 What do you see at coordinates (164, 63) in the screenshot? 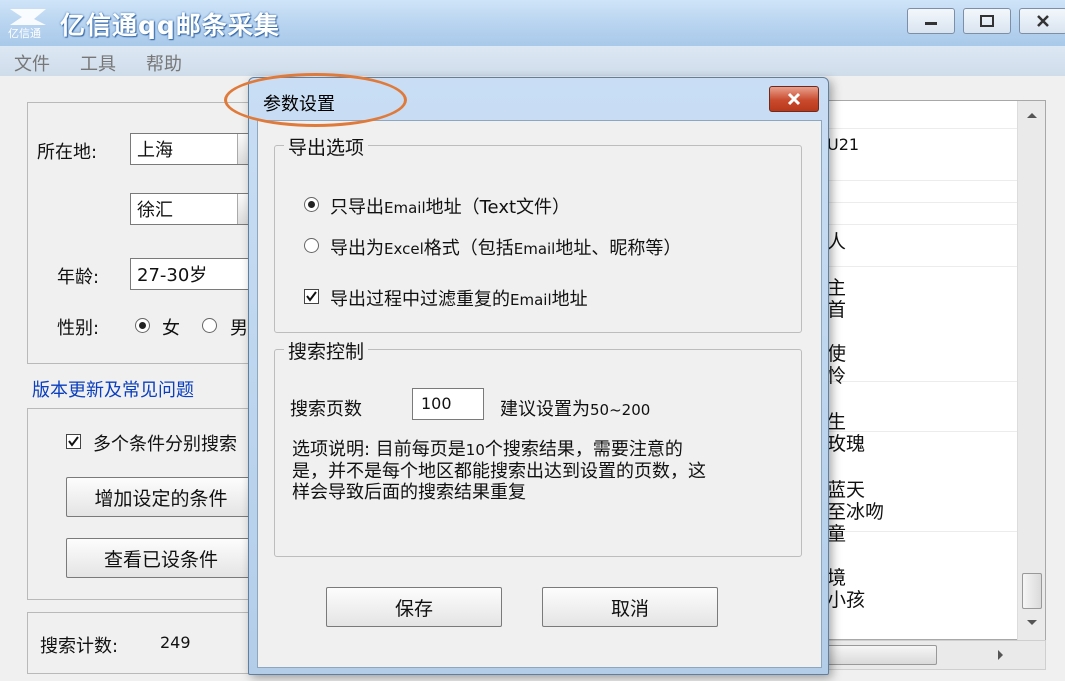
I see `menu-help: 帮助` at bounding box center [164, 63].